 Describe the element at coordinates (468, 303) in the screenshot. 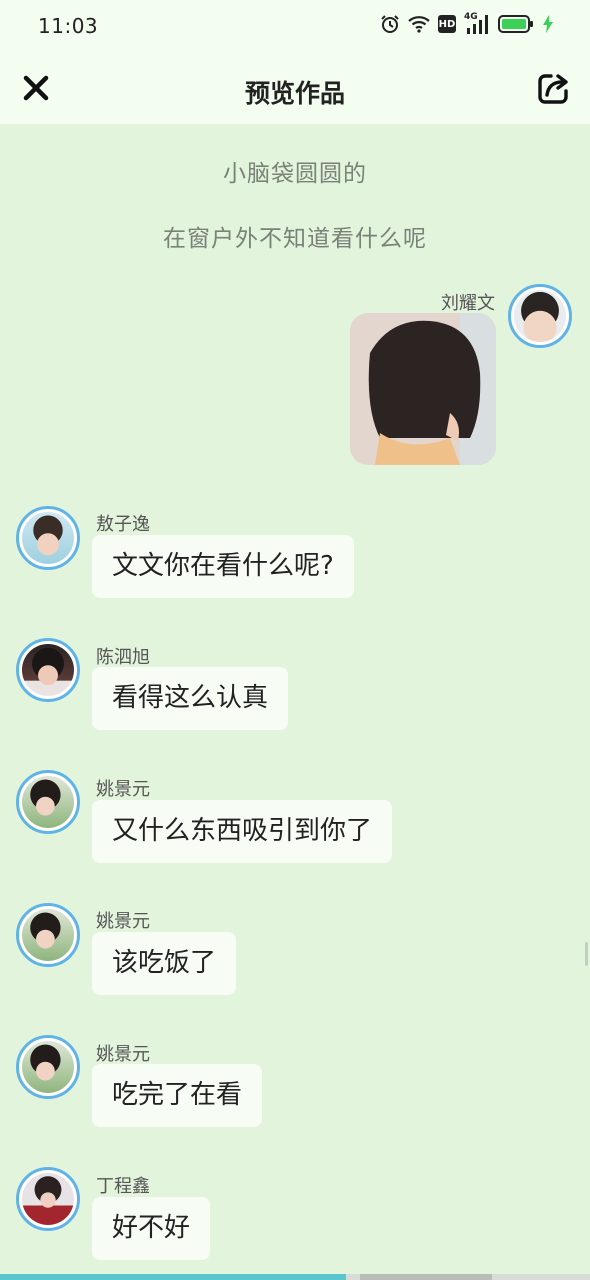

I see `sender-name: 刘耀文` at that location.